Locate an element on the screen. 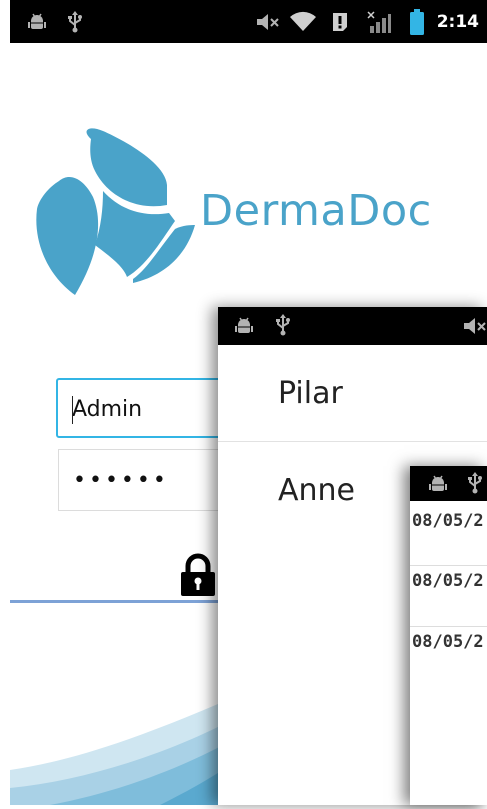 Image resolution: width=487 pixels, height=809 pixels. status-time: 2:14 is located at coordinates (457, 22).